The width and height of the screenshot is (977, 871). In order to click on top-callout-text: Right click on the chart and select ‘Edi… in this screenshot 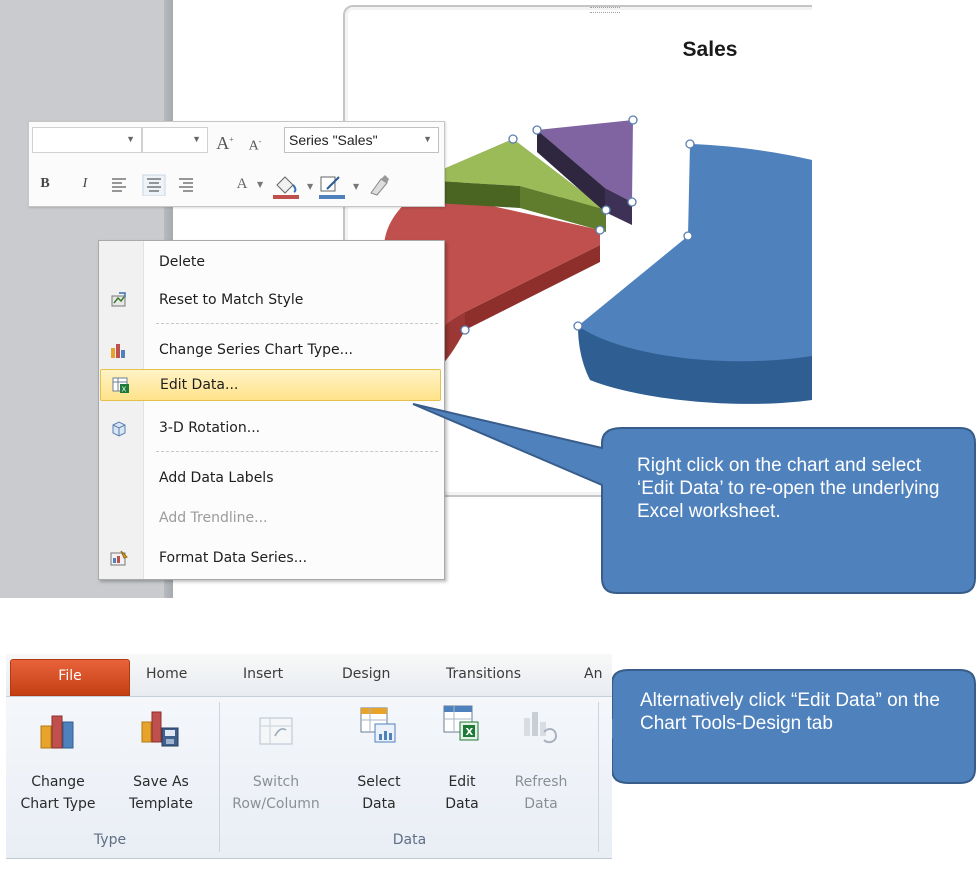, I will do `click(788, 488)`.